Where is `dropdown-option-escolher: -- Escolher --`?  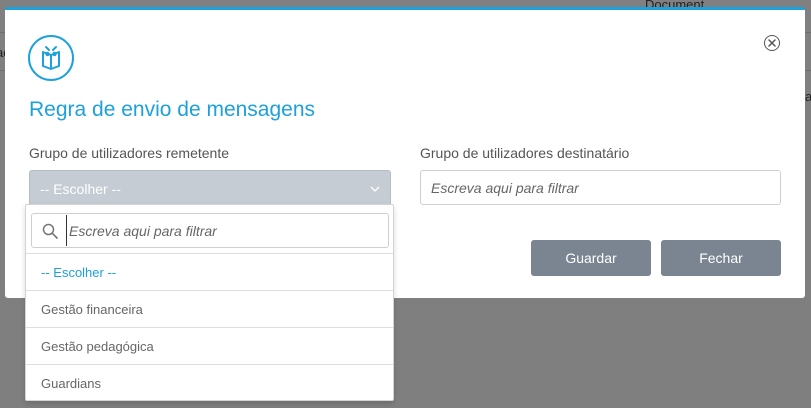
dropdown-option-escolher: -- Escolher -- is located at coordinates (209, 271).